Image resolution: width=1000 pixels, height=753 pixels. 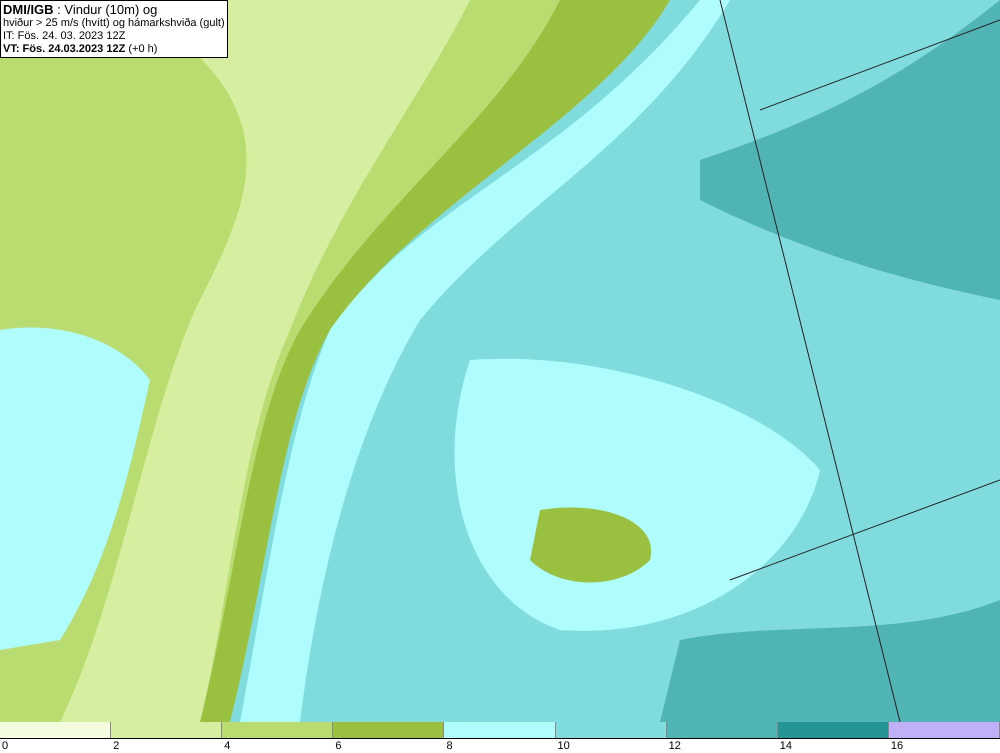 I want to click on legend-tick-label: 12, so click(x=674, y=746).